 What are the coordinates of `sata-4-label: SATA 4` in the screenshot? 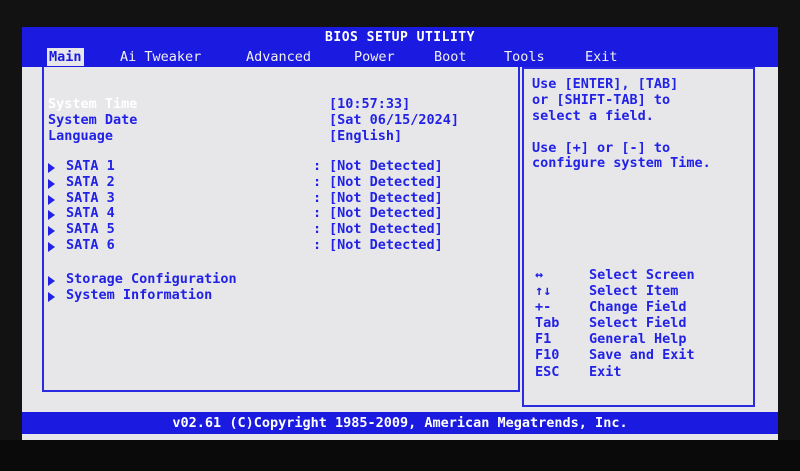 It's located at (90, 213).